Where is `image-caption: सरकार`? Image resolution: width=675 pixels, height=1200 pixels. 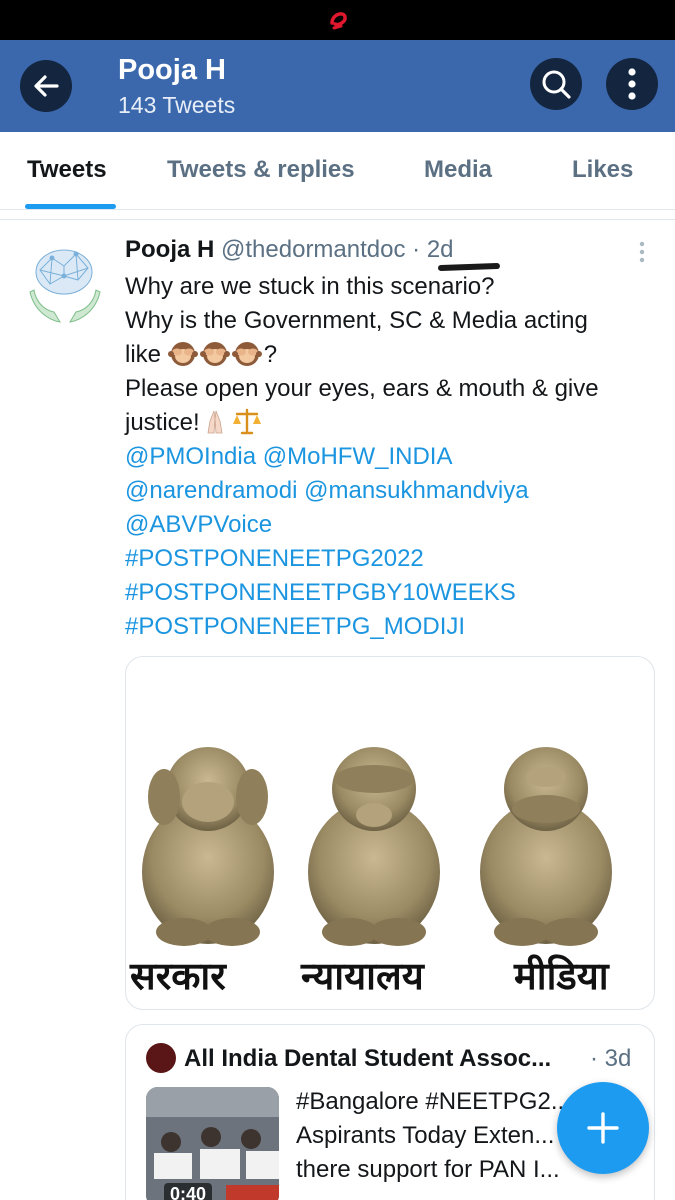 image-caption: सरकार is located at coordinates (178, 976).